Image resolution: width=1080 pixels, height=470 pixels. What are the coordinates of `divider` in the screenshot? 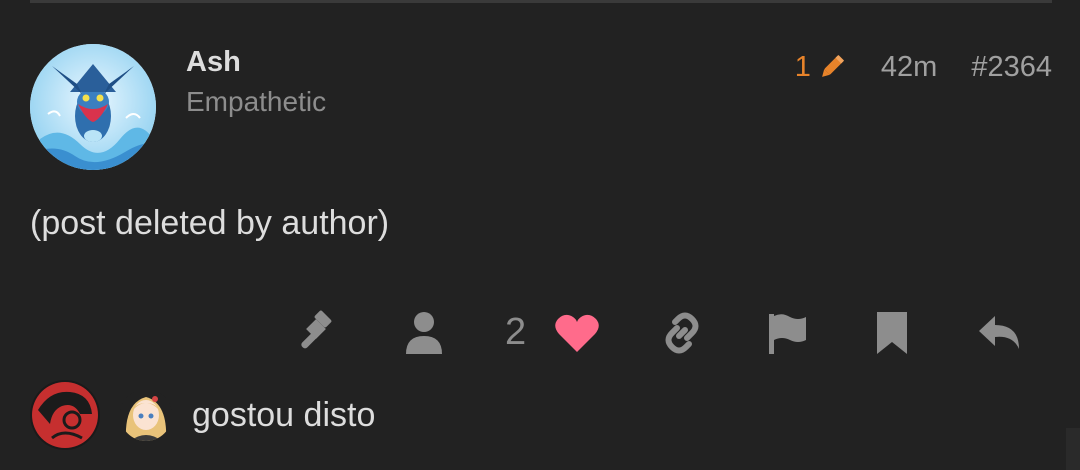 It's located at (541, 1).